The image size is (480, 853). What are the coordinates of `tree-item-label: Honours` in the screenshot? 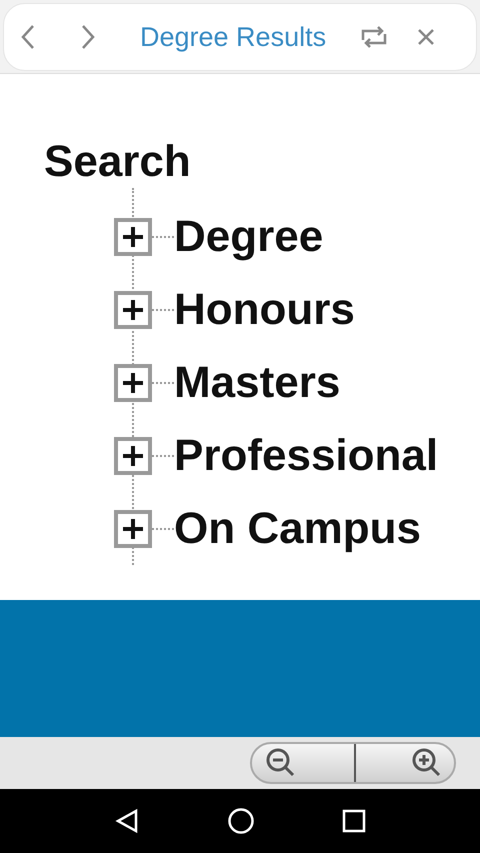 It's located at (264, 309).